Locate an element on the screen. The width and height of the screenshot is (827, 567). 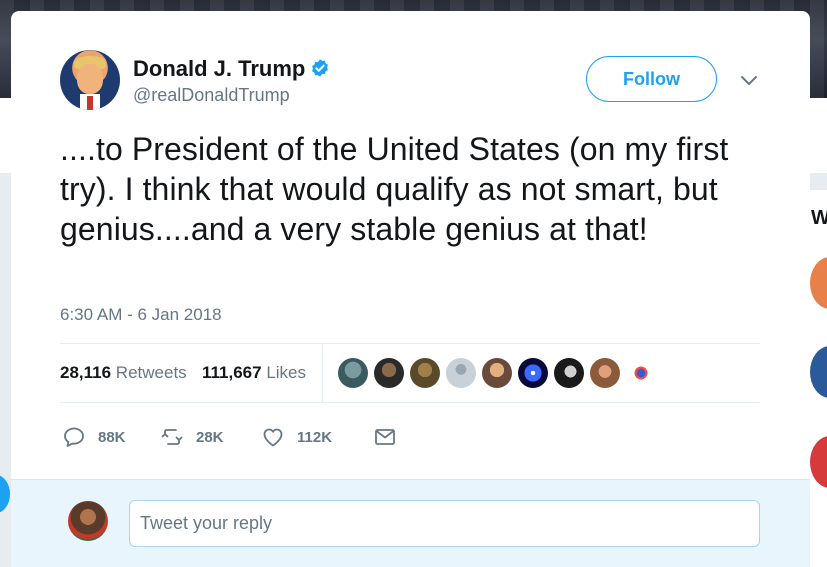
reply-icon is located at coordinates (74, 437).